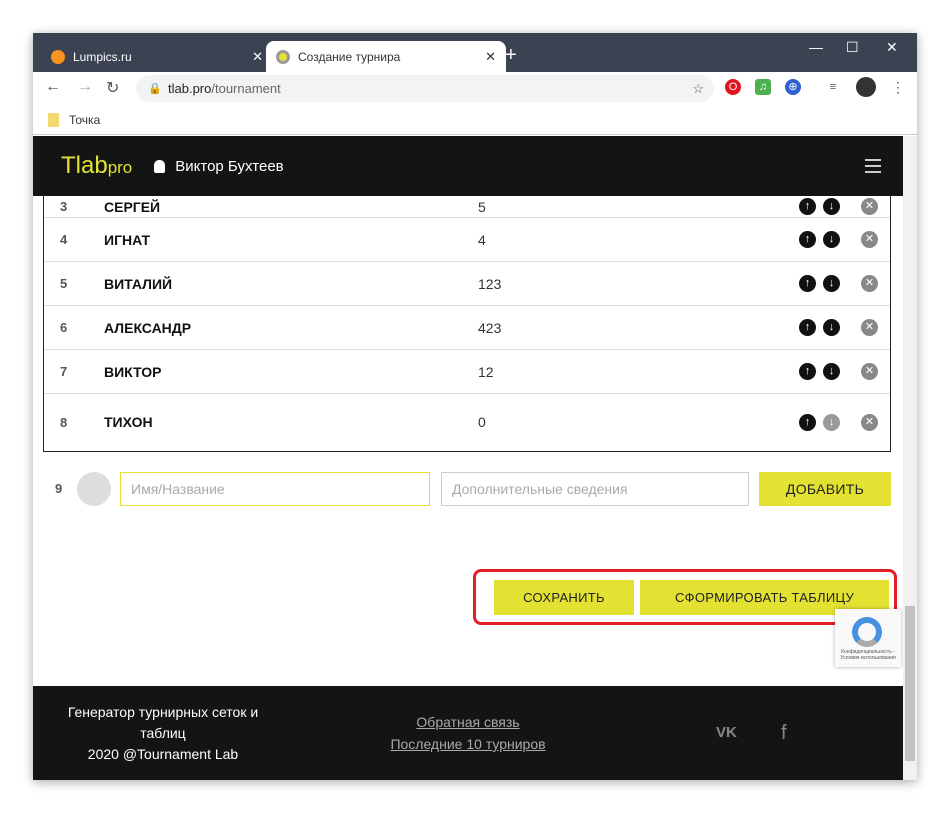 This screenshot has height=813, width=950. What do you see at coordinates (467, 240) in the screenshot?
I see `table-row: 4 ИГНАТ 4 ↑ ↓ ✕` at bounding box center [467, 240].